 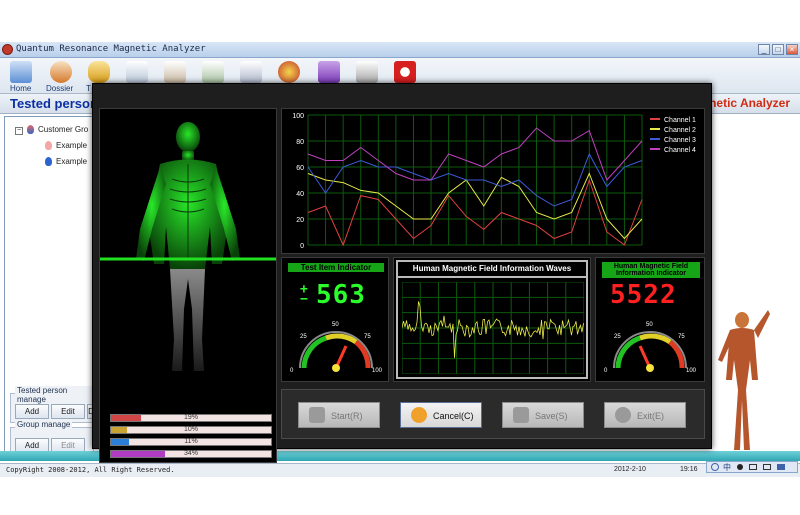 What do you see at coordinates (88, 88) in the screenshot?
I see `toolbar-label-t: T` at bounding box center [88, 88].